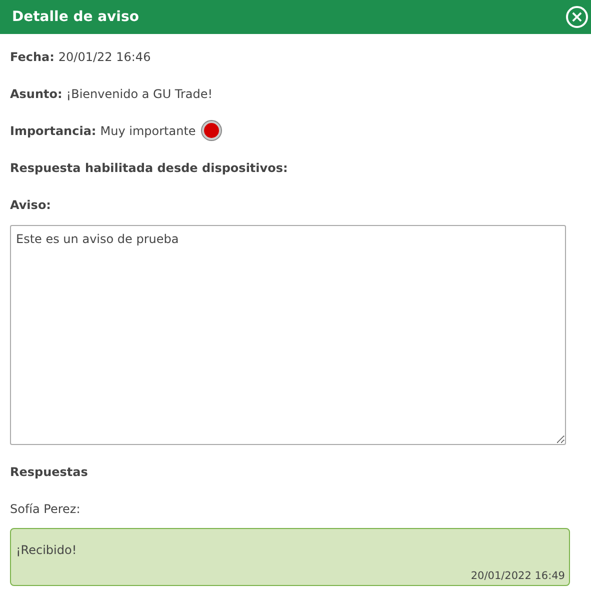 Image resolution: width=591 pixels, height=612 pixels. Describe the element at coordinates (139, 93) in the screenshot. I see `field-value: ¡Bienvenido a GU Trade!` at that location.